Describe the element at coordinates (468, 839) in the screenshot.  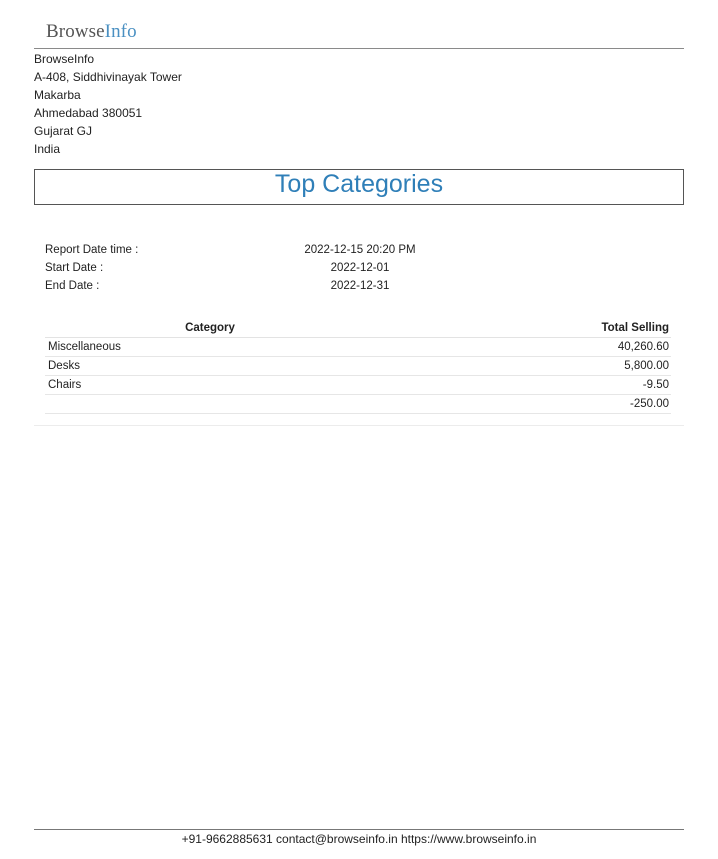
I see `footer-website: https://www.browseinfo.in` at that location.